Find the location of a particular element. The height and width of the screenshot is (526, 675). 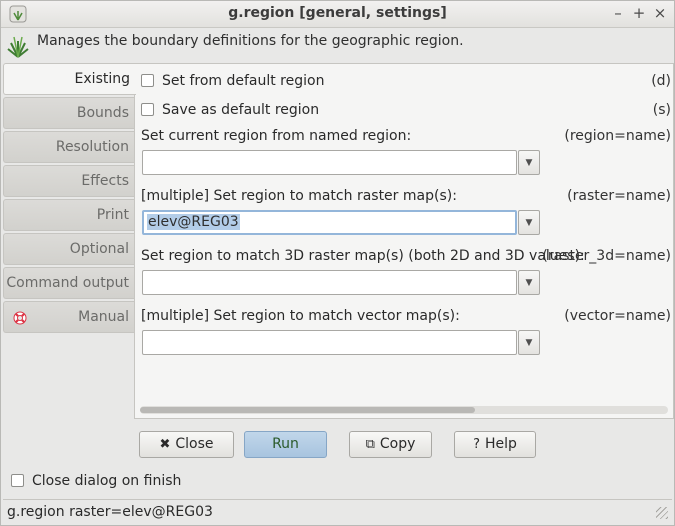

tab-resolution: Resolution is located at coordinates (69, 147).